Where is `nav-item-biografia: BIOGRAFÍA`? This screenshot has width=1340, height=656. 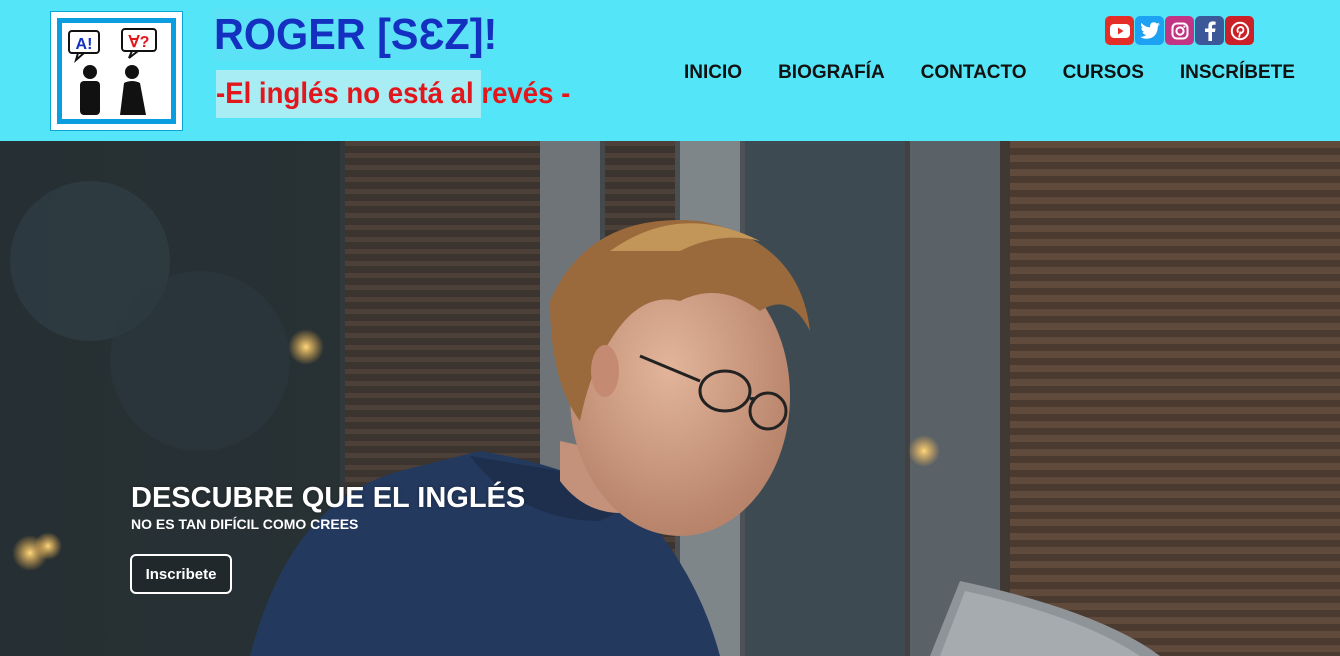
nav-item-biografia: BIOGRAFÍA is located at coordinates (831, 73).